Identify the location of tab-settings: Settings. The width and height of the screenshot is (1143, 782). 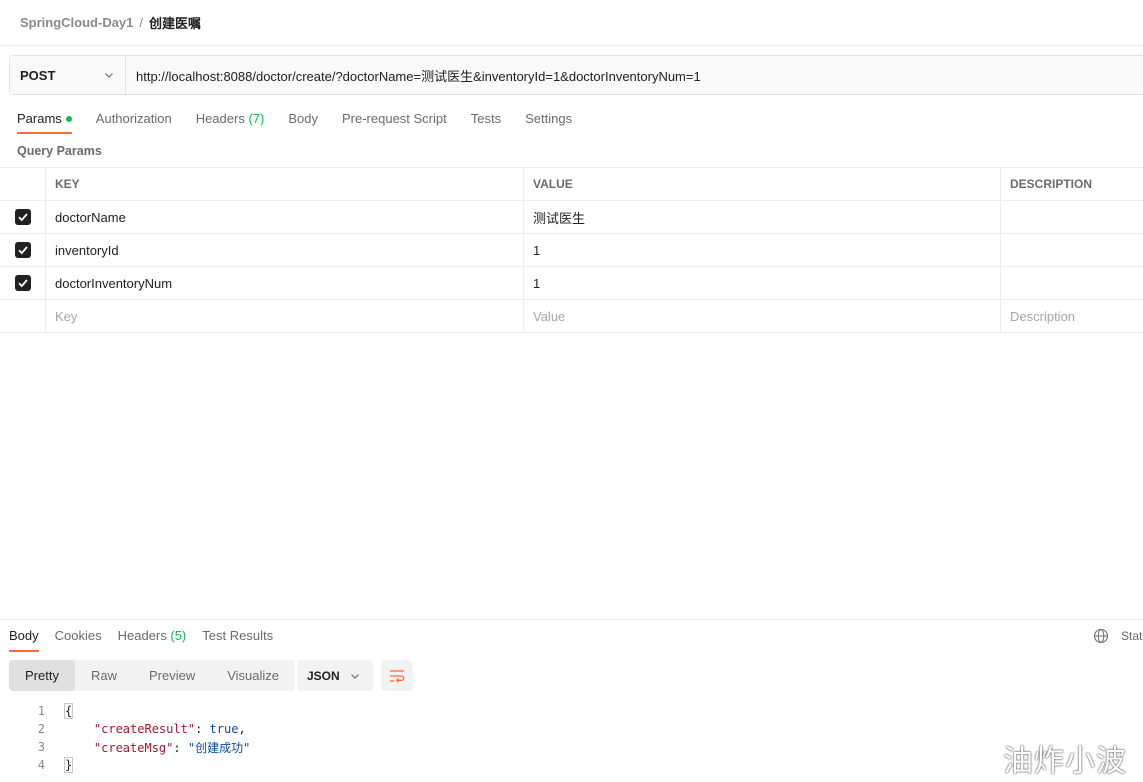
(548, 119).